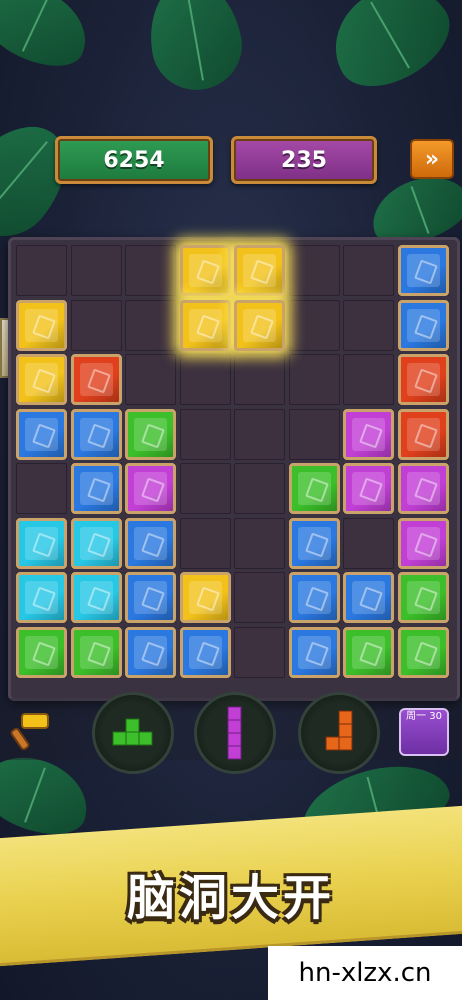 The width and height of the screenshot is (462, 1000). Describe the element at coordinates (432, 159) in the screenshot. I see `skip-button: »` at that location.